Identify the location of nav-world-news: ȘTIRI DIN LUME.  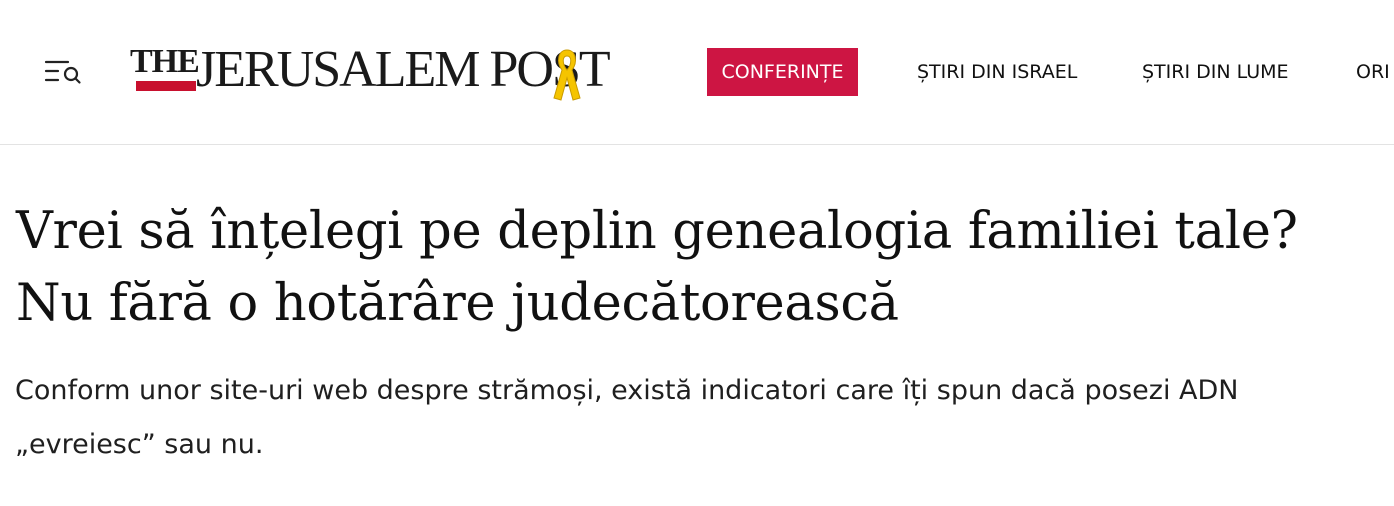
(1215, 72).